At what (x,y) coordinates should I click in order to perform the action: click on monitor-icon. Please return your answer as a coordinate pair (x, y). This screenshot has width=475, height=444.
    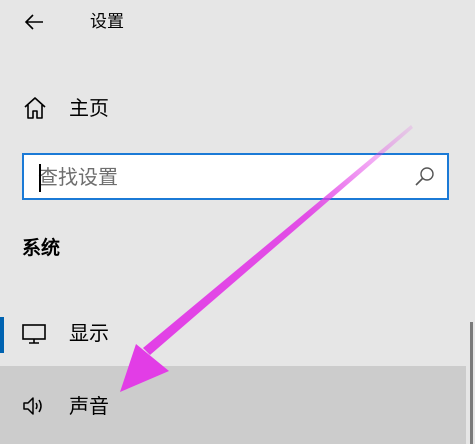
    Looking at the image, I should click on (34, 334).